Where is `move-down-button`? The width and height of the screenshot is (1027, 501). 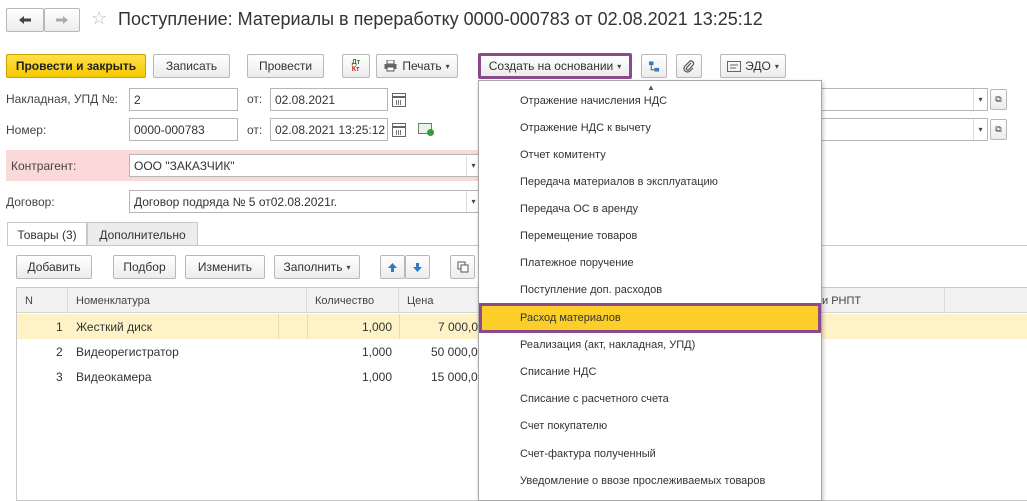 move-down-button is located at coordinates (417, 267).